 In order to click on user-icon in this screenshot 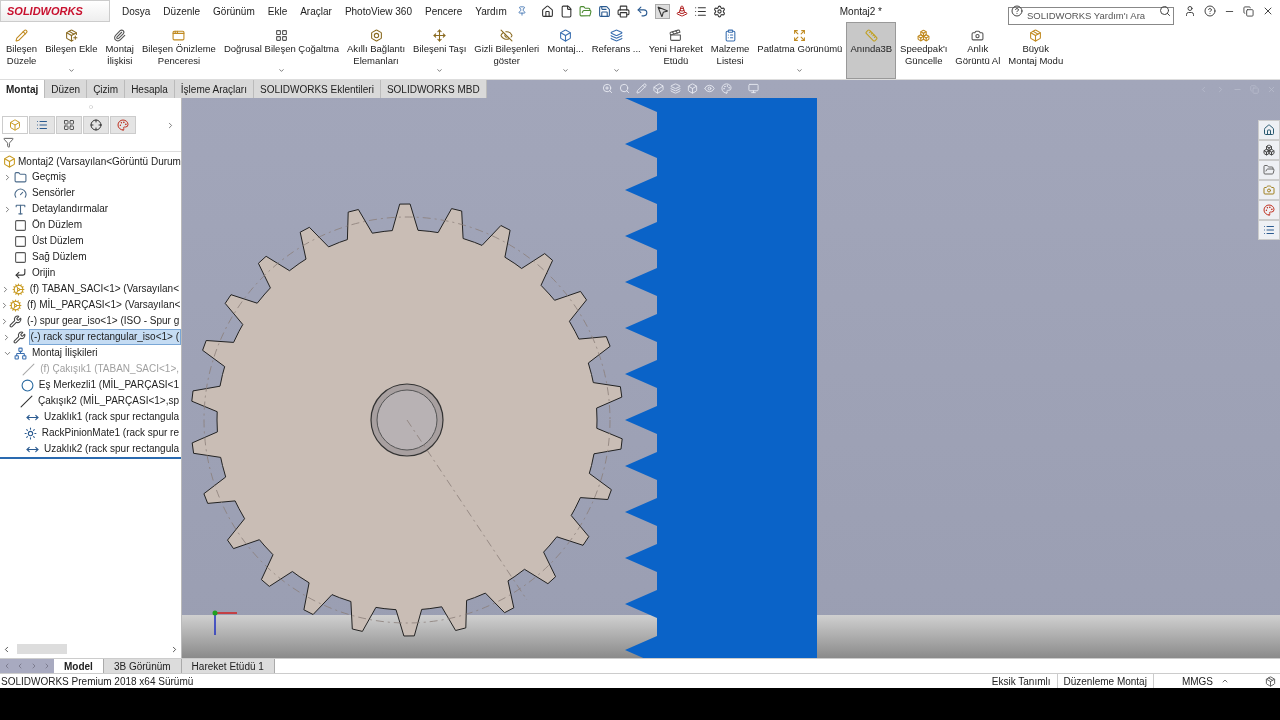, I will do `click(1190, 11)`.